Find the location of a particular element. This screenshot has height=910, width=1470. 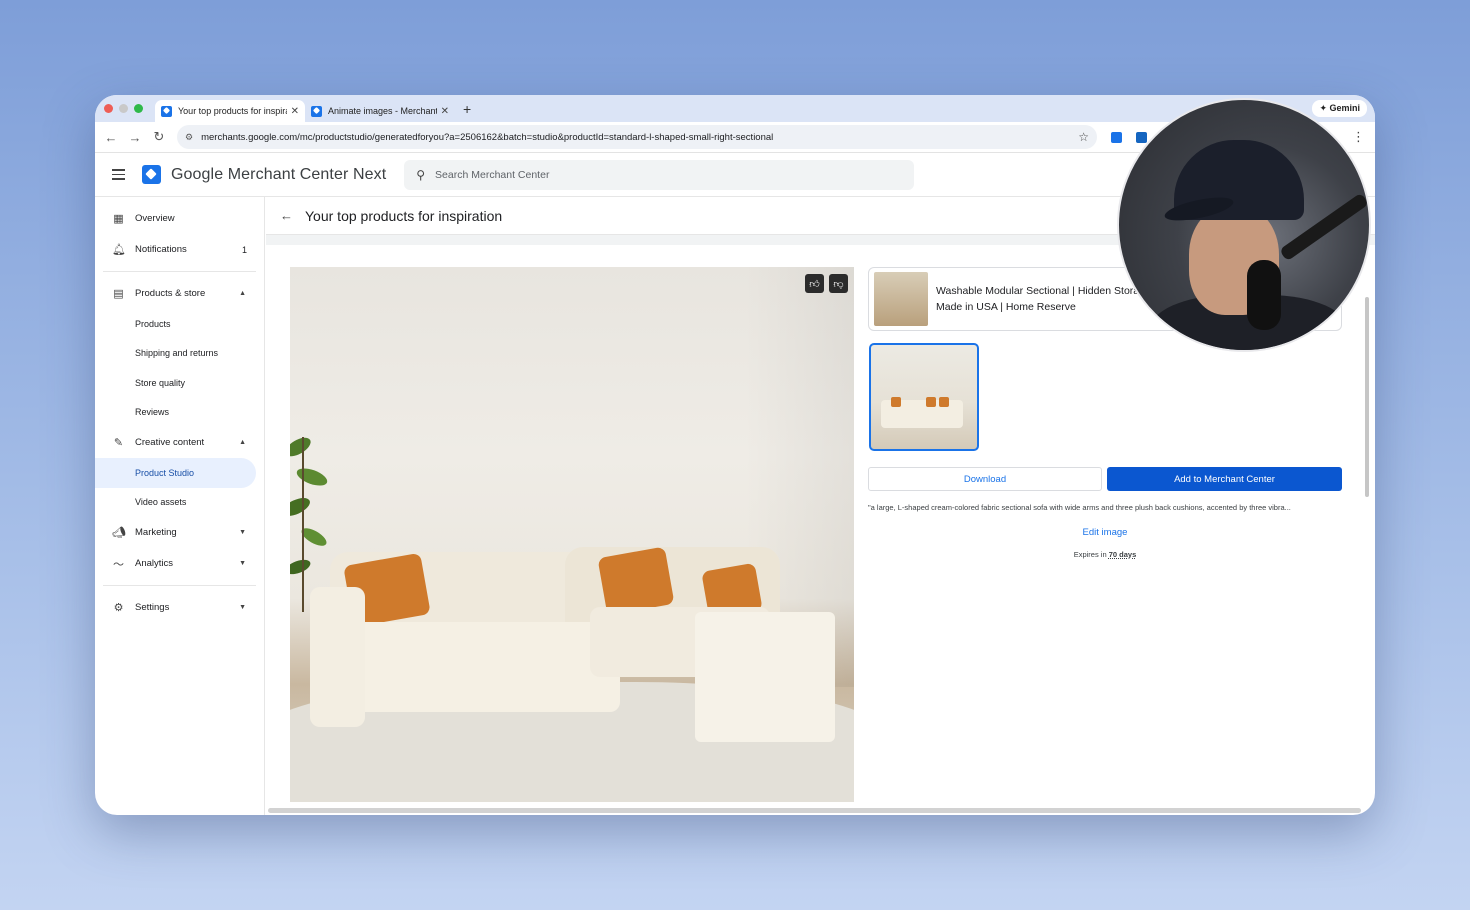

product-thumbnail is located at coordinates (901, 299).